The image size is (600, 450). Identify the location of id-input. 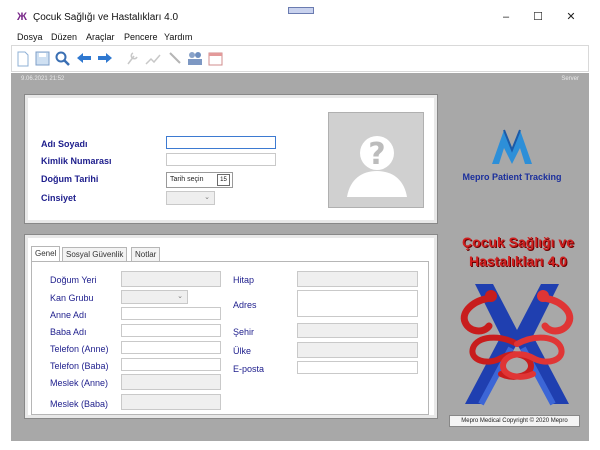
(221, 159).